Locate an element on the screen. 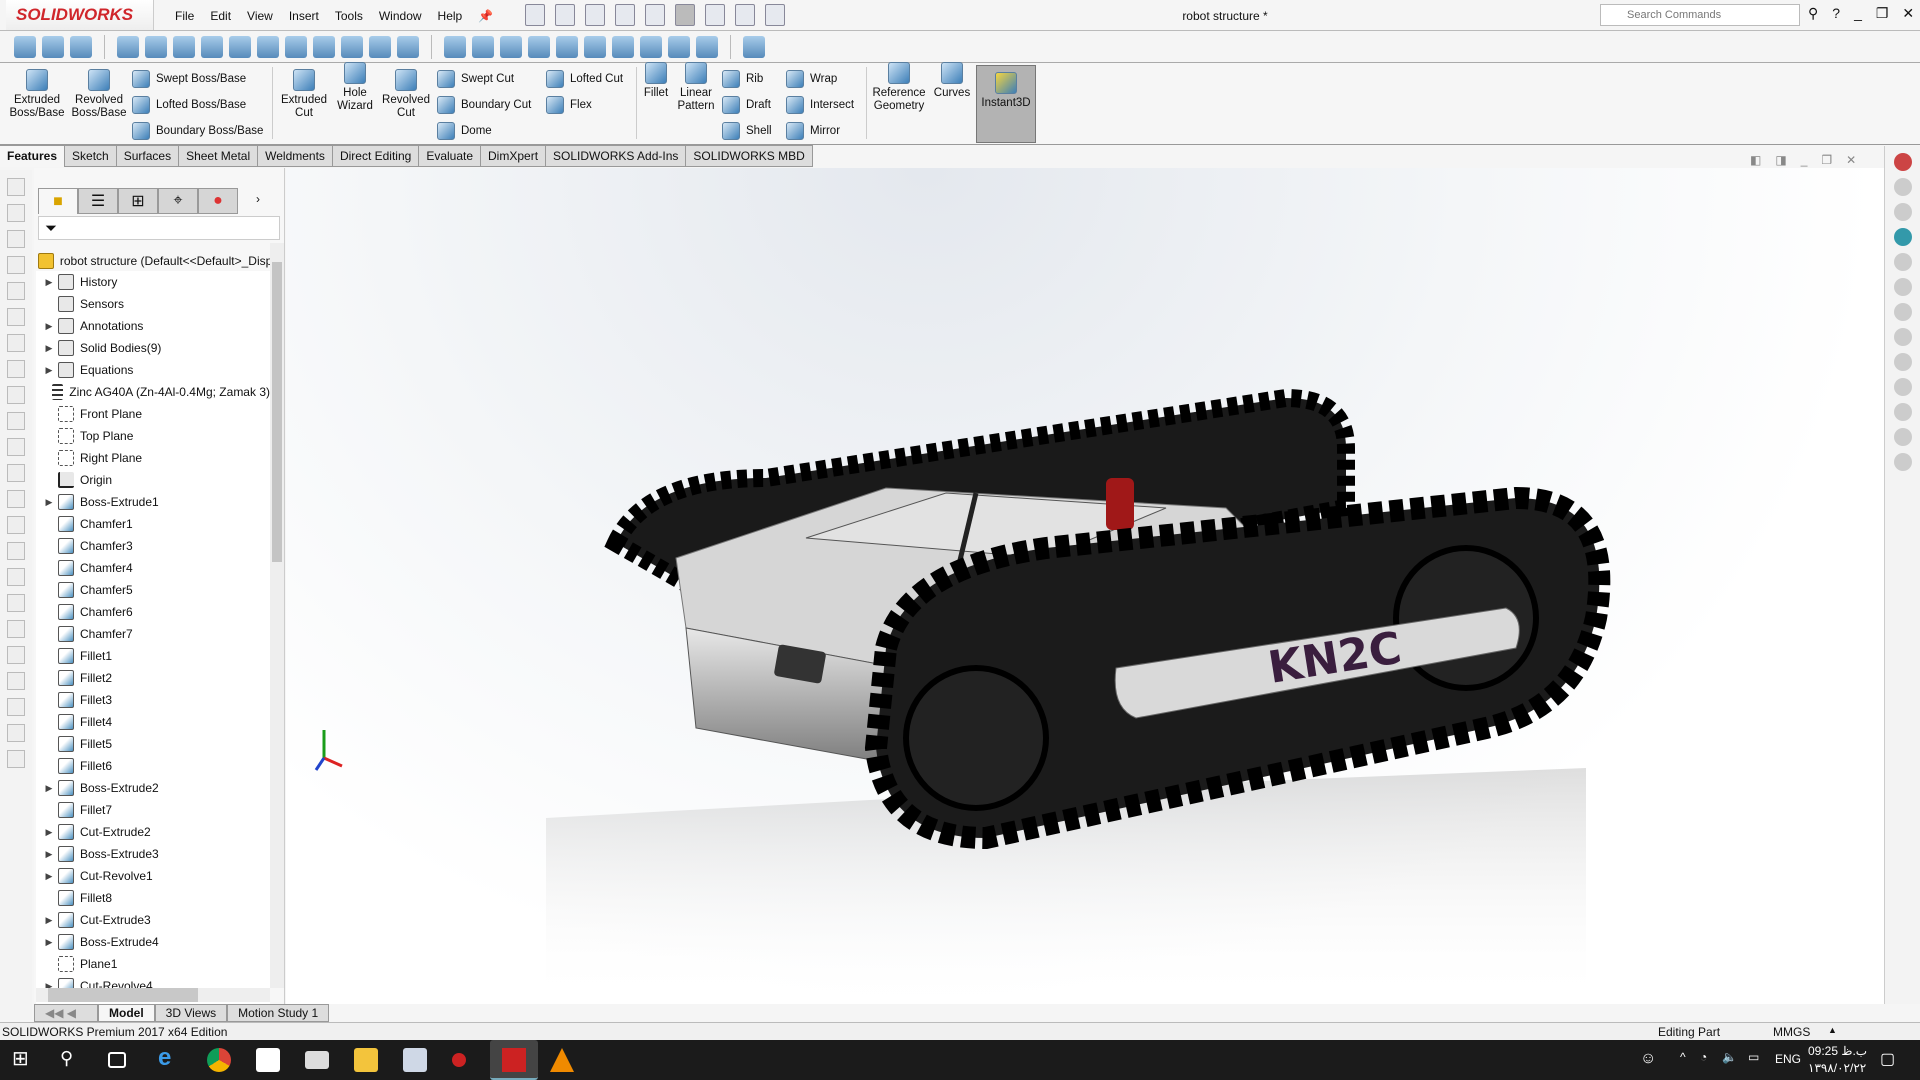 This screenshot has width=1920, height=1080. intersect-button: Intersect is located at coordinates (820, 105).